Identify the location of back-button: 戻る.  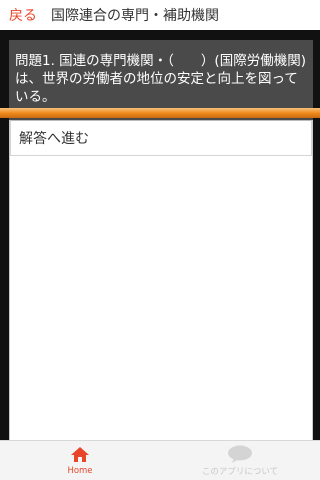
(21, 15).